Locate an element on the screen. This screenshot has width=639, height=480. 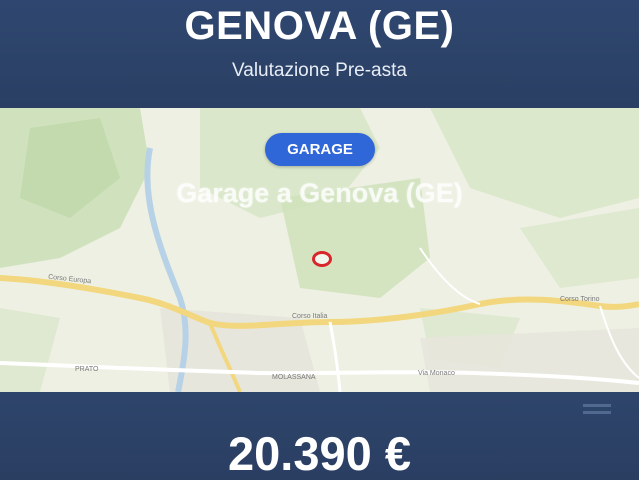
page-subtitle: Valutazione Pre-asta is located at coordinates (319, 70).